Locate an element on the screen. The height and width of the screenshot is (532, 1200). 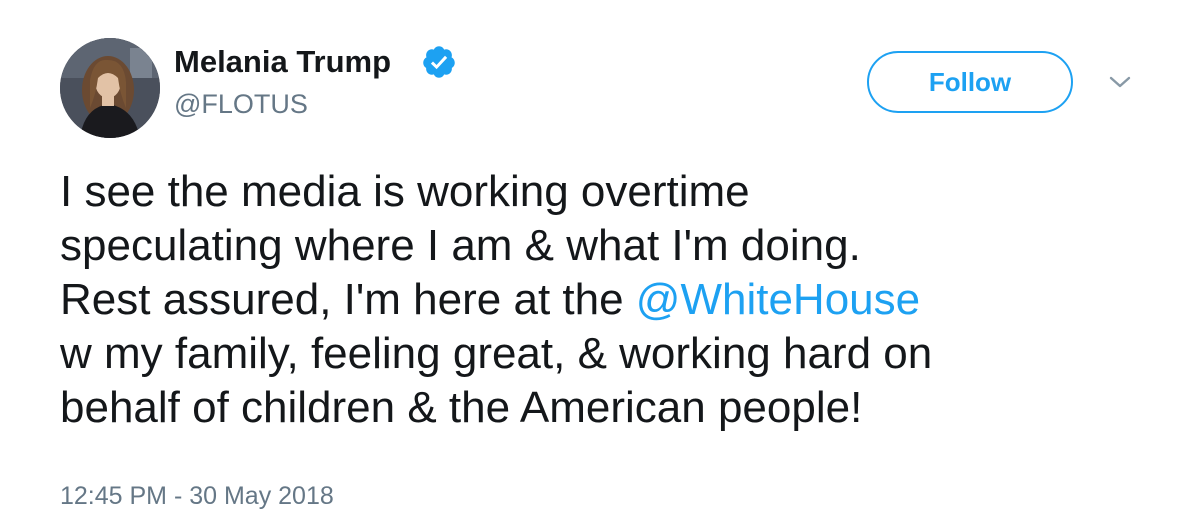
profile-photo-icon is located at coordinates (110, 88).